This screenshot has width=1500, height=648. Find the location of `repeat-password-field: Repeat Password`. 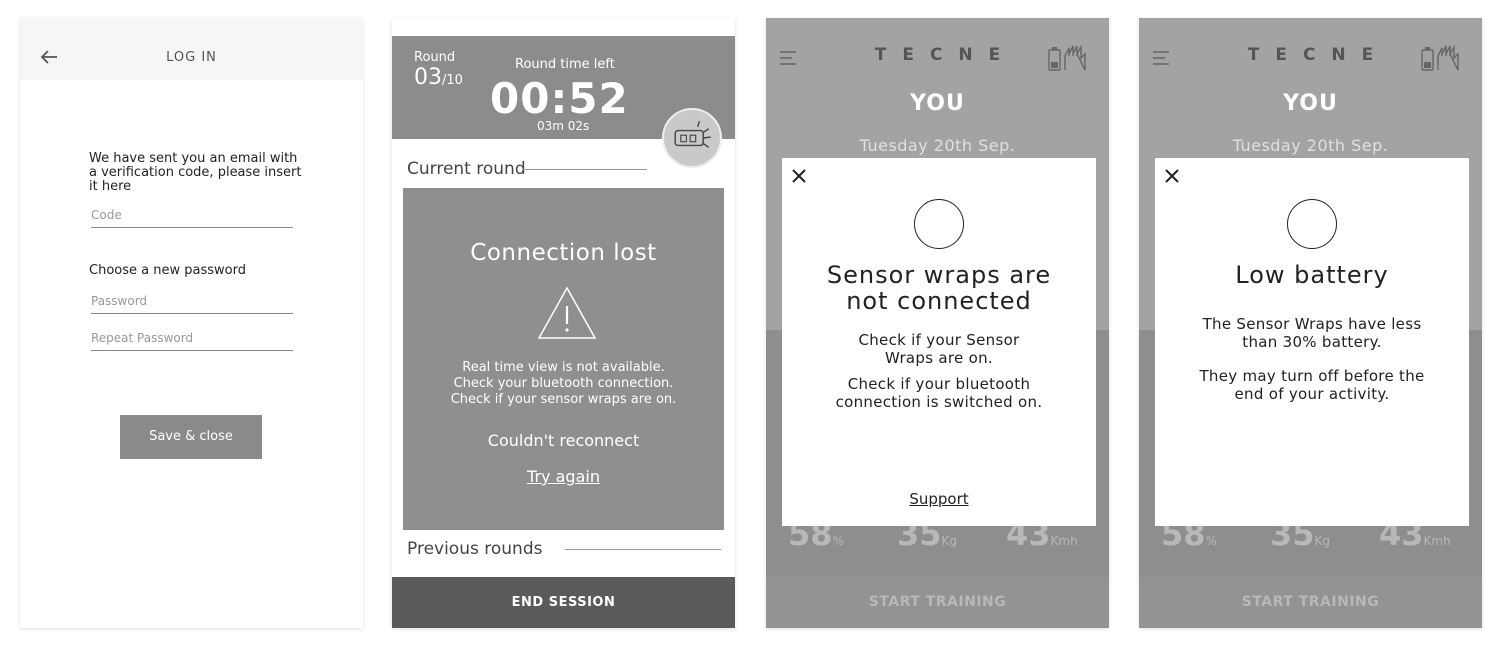

repeat-password-field: Repeat Password is located at coordinates (192, 340).